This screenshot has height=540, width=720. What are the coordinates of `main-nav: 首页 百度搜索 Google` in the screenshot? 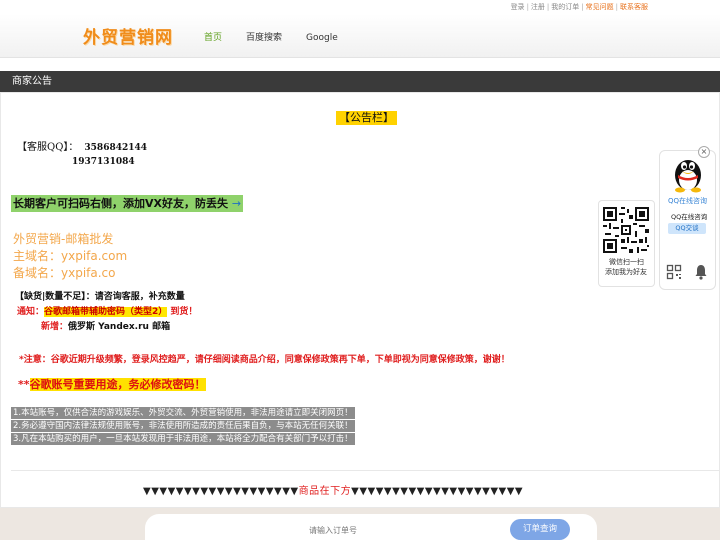 It's located at (283, 36).